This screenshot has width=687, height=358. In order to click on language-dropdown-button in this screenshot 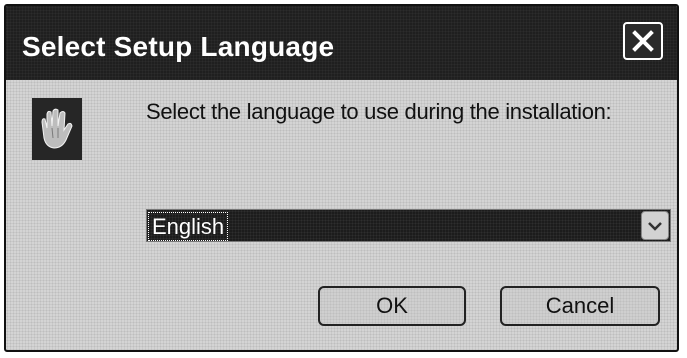, I will do `click(655, 225)`.